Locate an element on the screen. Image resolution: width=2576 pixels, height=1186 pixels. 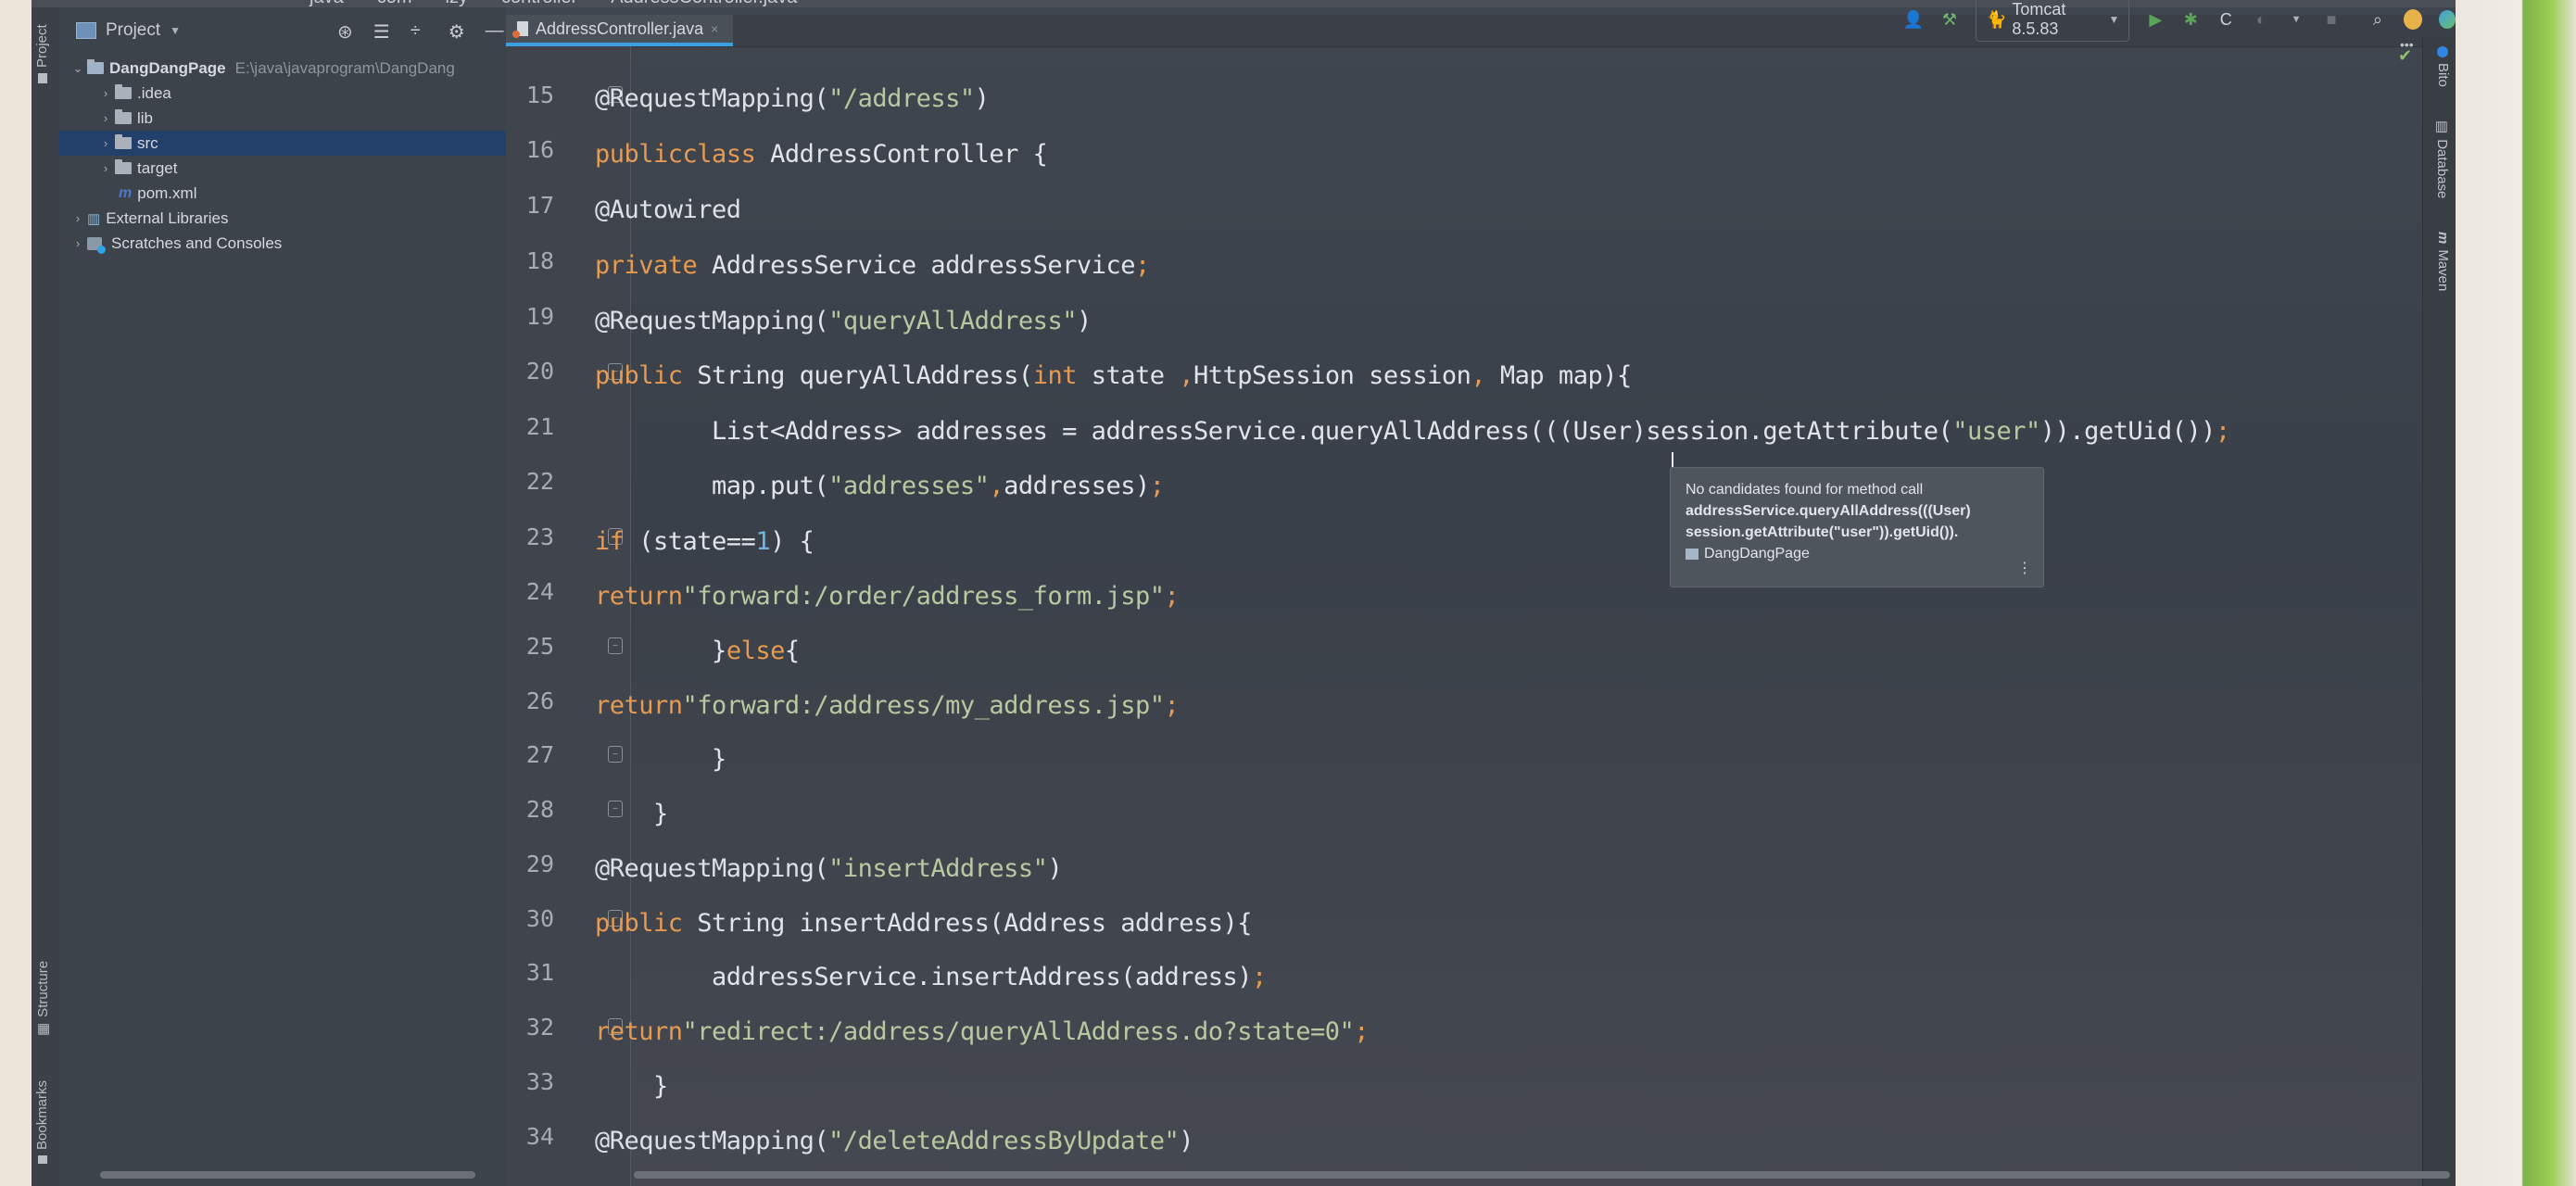
tree-item-folder: › .idea is located at coordinates (282, 93).